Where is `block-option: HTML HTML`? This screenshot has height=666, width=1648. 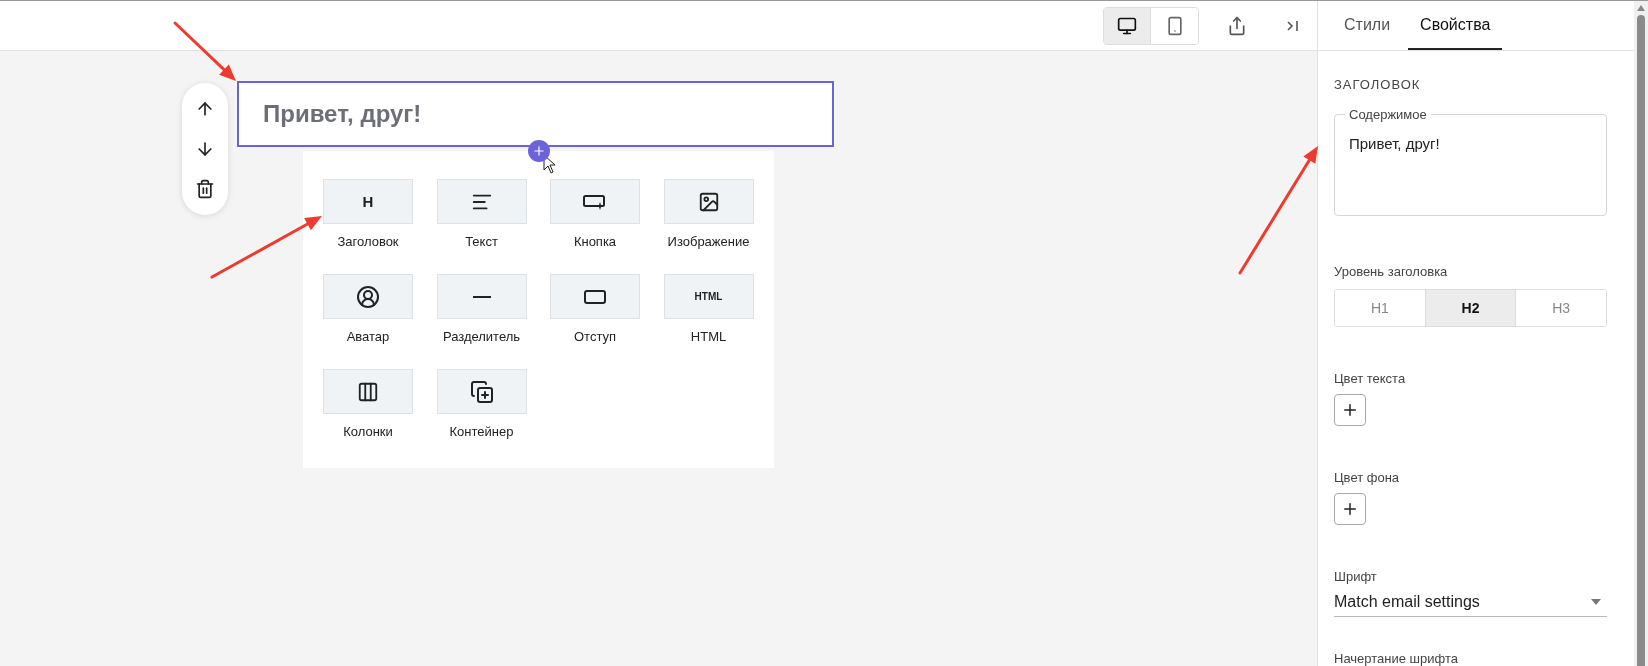
block-option: HTML HTML is located at coordinates (708, 317).